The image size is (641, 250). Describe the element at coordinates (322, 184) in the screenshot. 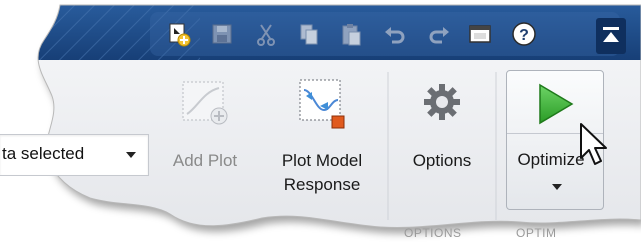

I see `plot-model-response-label-line2: Response` at that location.